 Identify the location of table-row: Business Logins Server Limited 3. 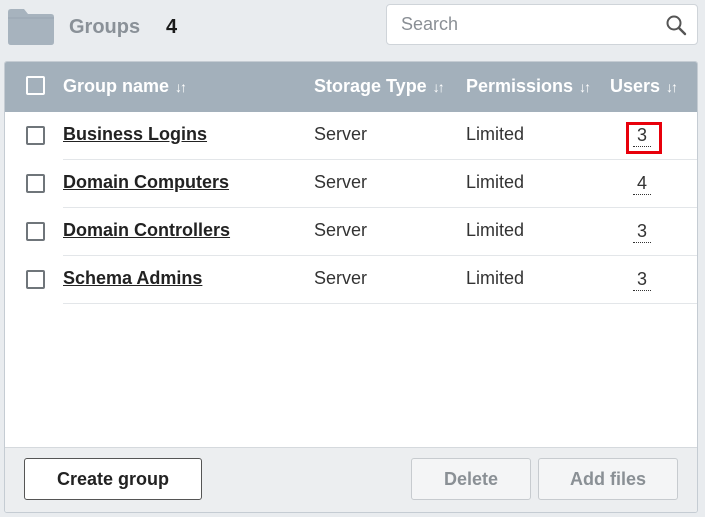
(351, 136).